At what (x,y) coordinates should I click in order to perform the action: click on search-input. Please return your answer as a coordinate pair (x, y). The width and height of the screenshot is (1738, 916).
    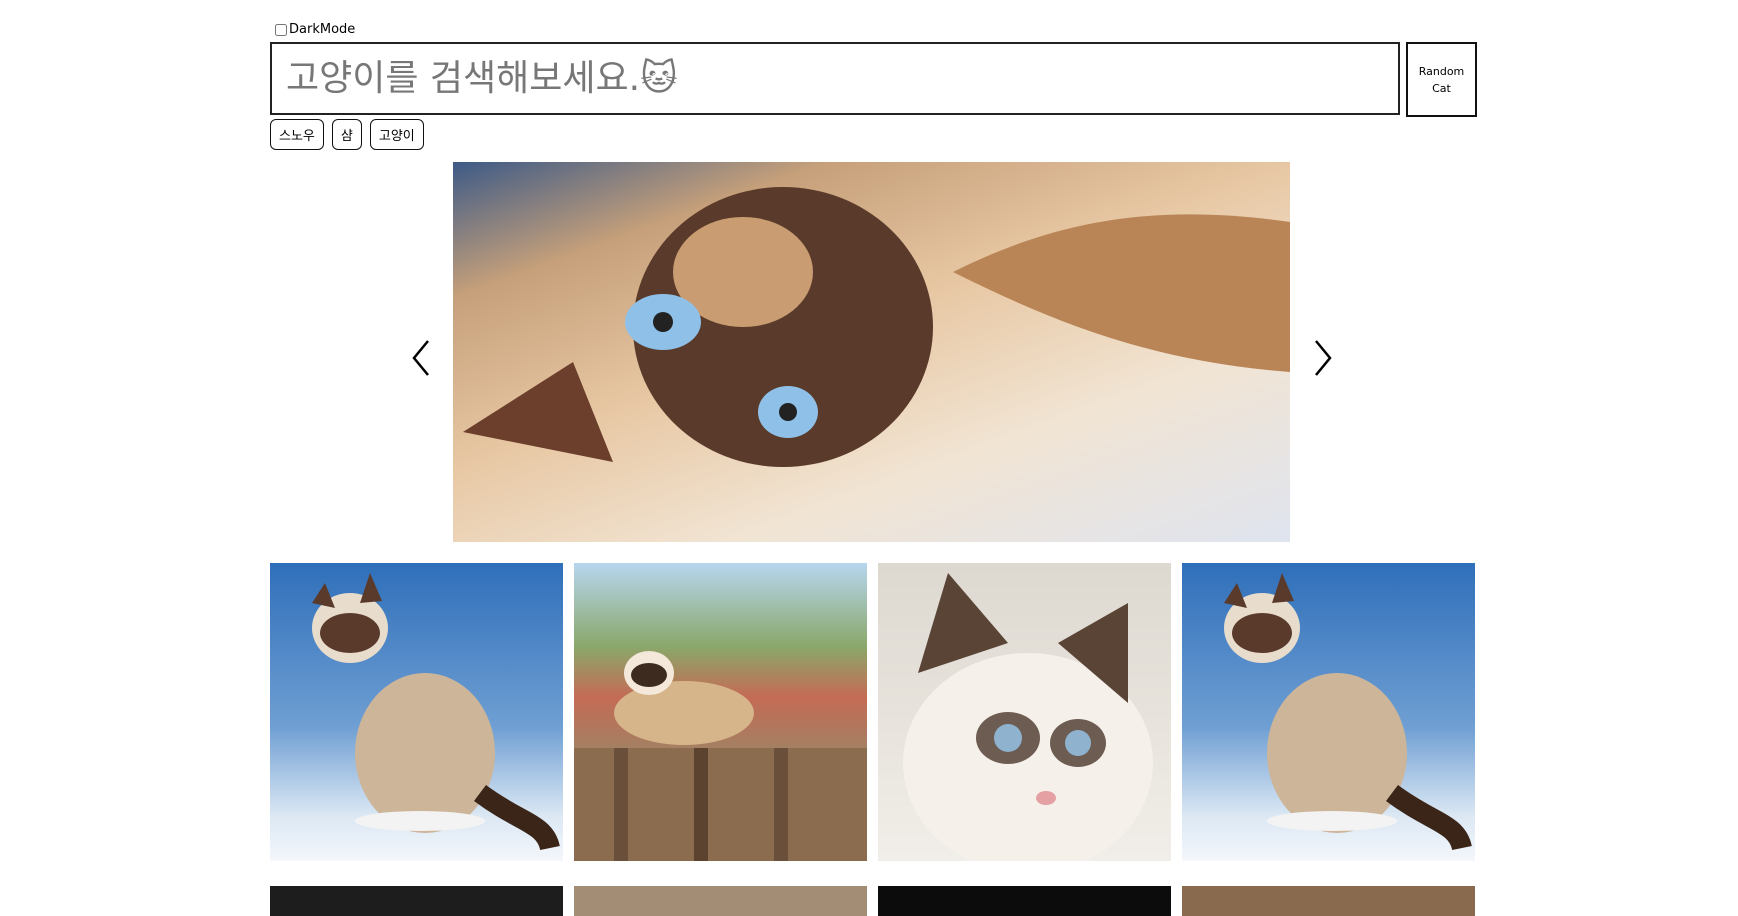
    Looking at the image, I should click on (835, 78).